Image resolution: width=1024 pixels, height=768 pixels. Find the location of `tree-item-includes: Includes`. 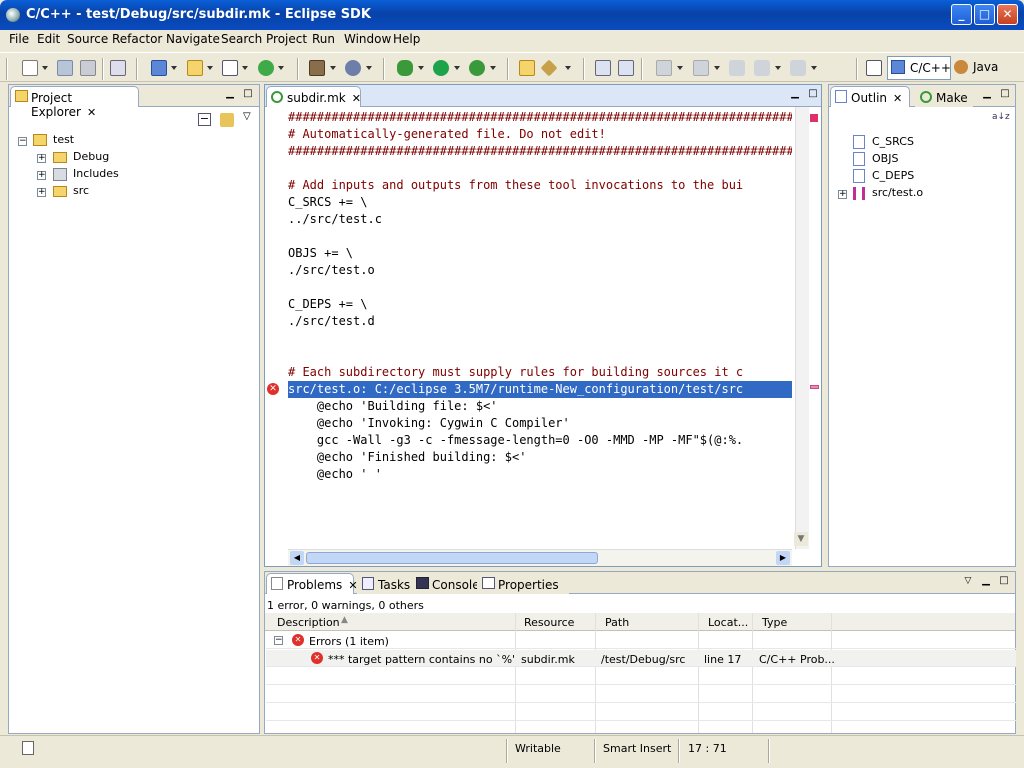

tree-item-includes: Includes is located at coordinates (86, 175).